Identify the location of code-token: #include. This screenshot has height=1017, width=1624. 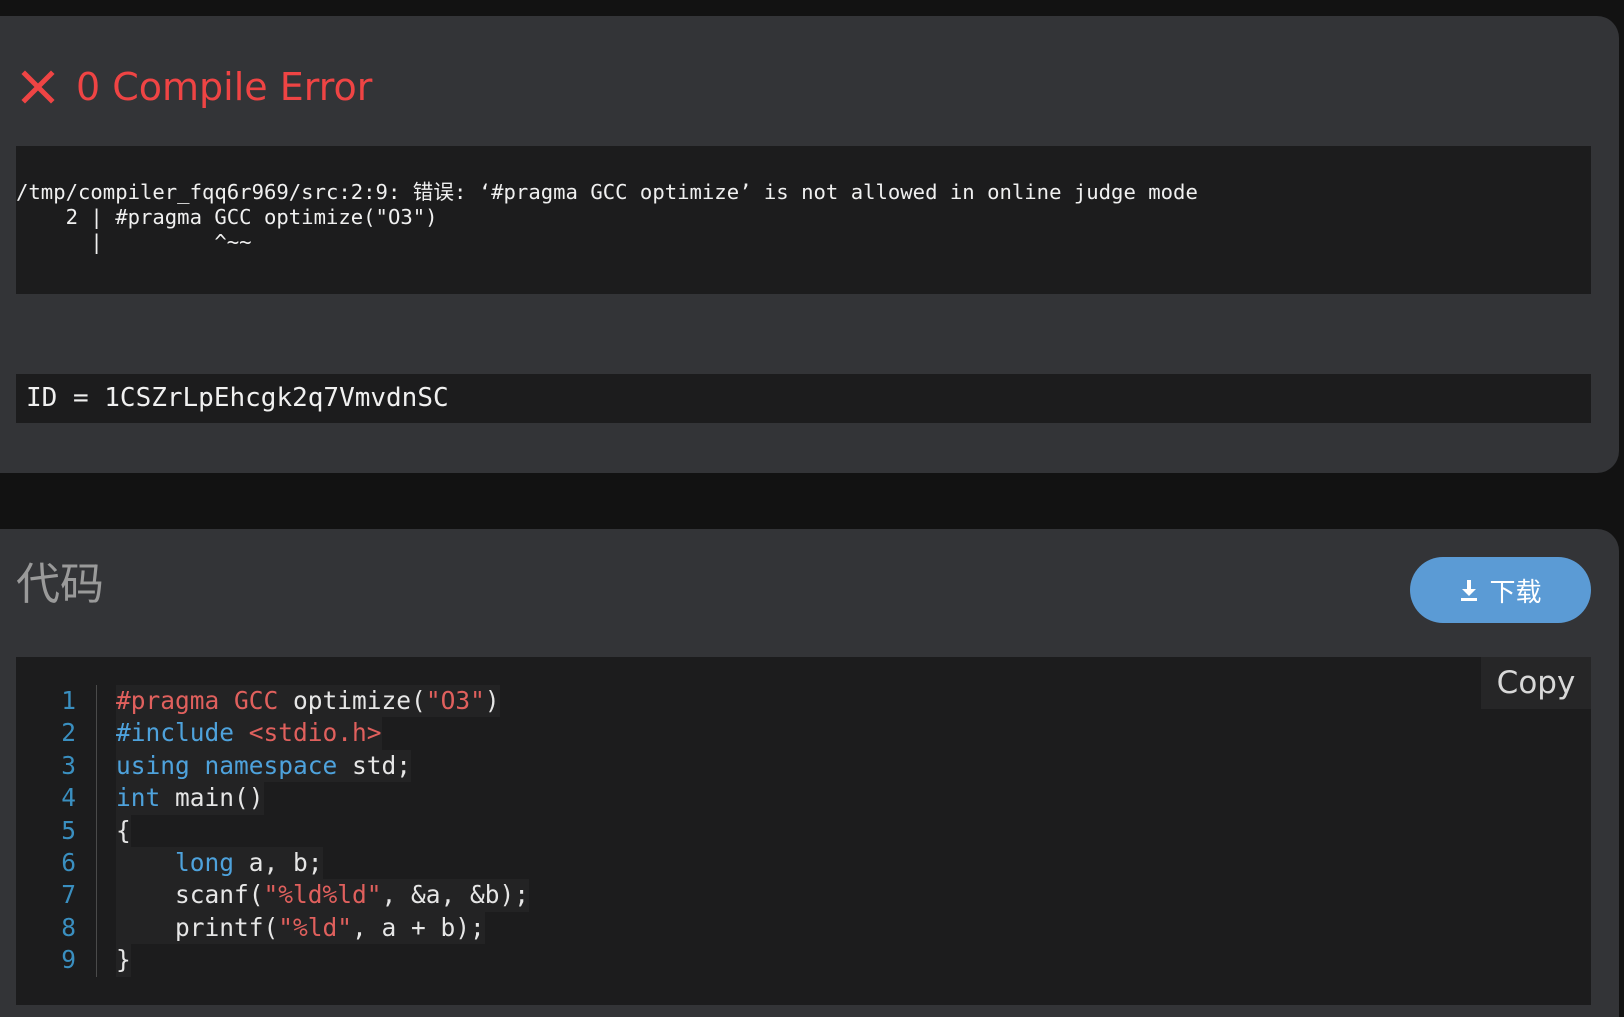
(175, 733).